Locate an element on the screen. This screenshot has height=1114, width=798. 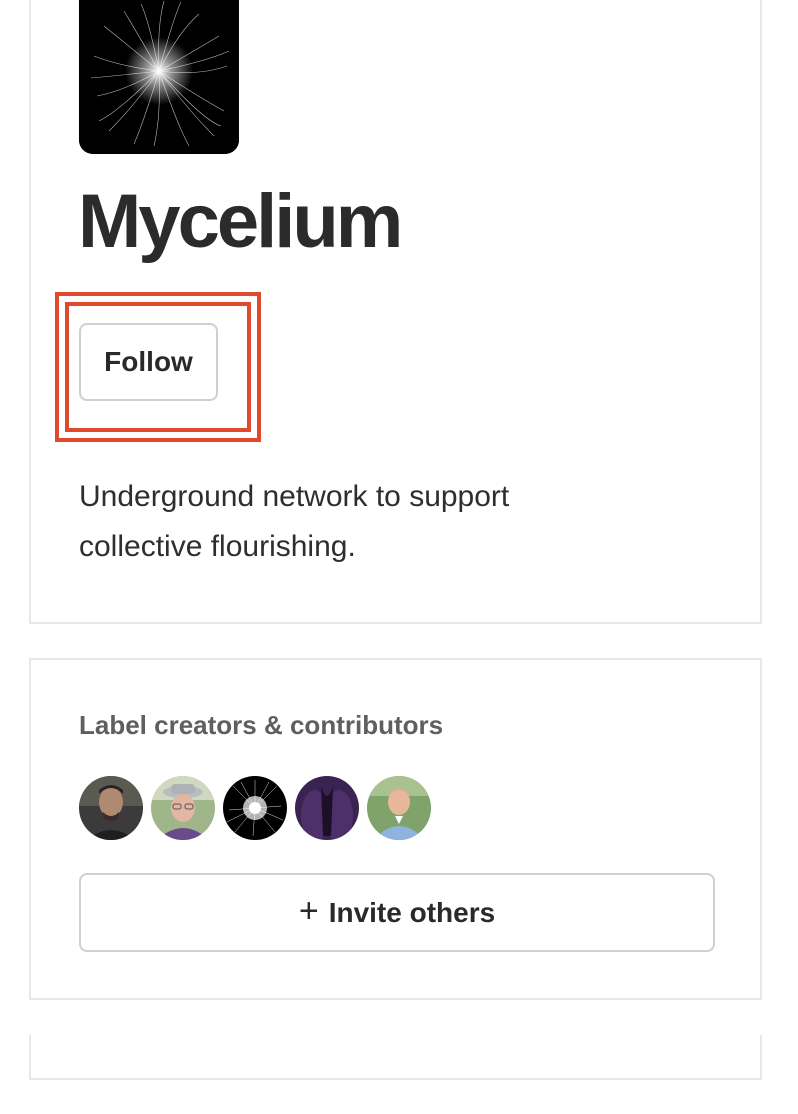
label-avatar-image is located at coordinates (159, 77).